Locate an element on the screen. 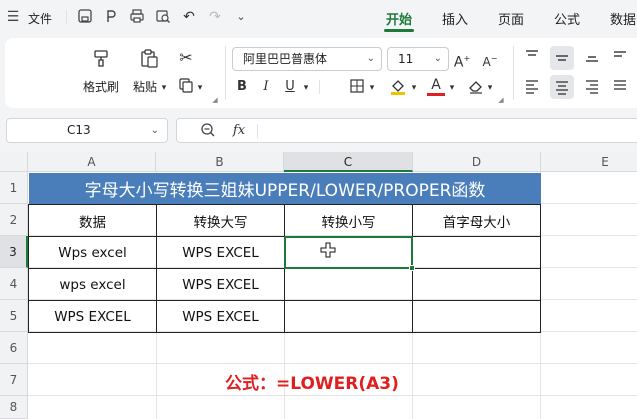 This screenshot has height=419, width=637. table-cell: Wps excel is located at coordinates (92, 252).